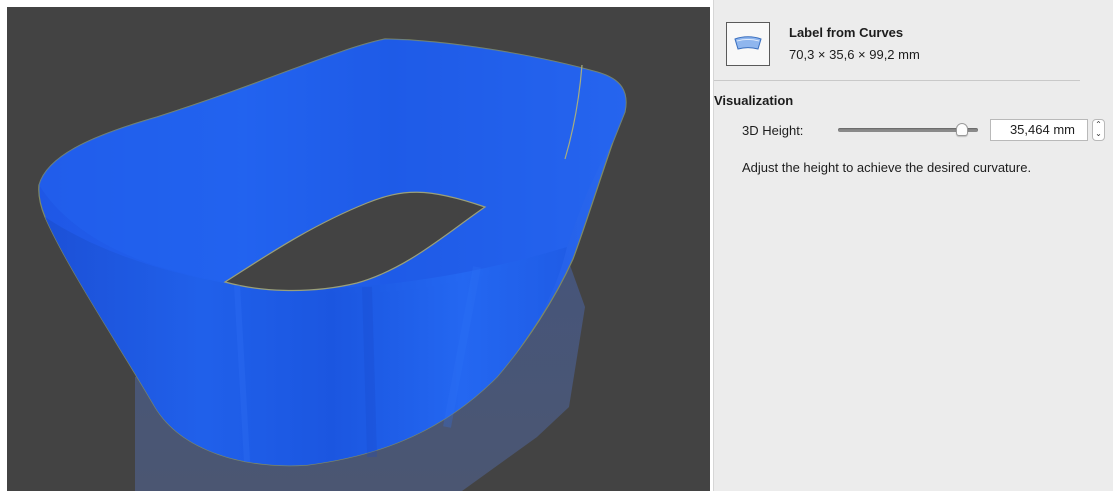 This screenshot has width=1113, height=491. I want to click on 3d-height-stepper: ⌃ ⌄, so click(1098, 130).